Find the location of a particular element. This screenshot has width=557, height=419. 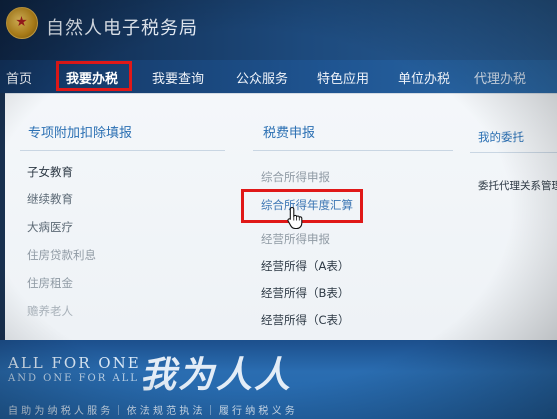

nav-item-query: 我要查询 is located at coordinates (178, 77).